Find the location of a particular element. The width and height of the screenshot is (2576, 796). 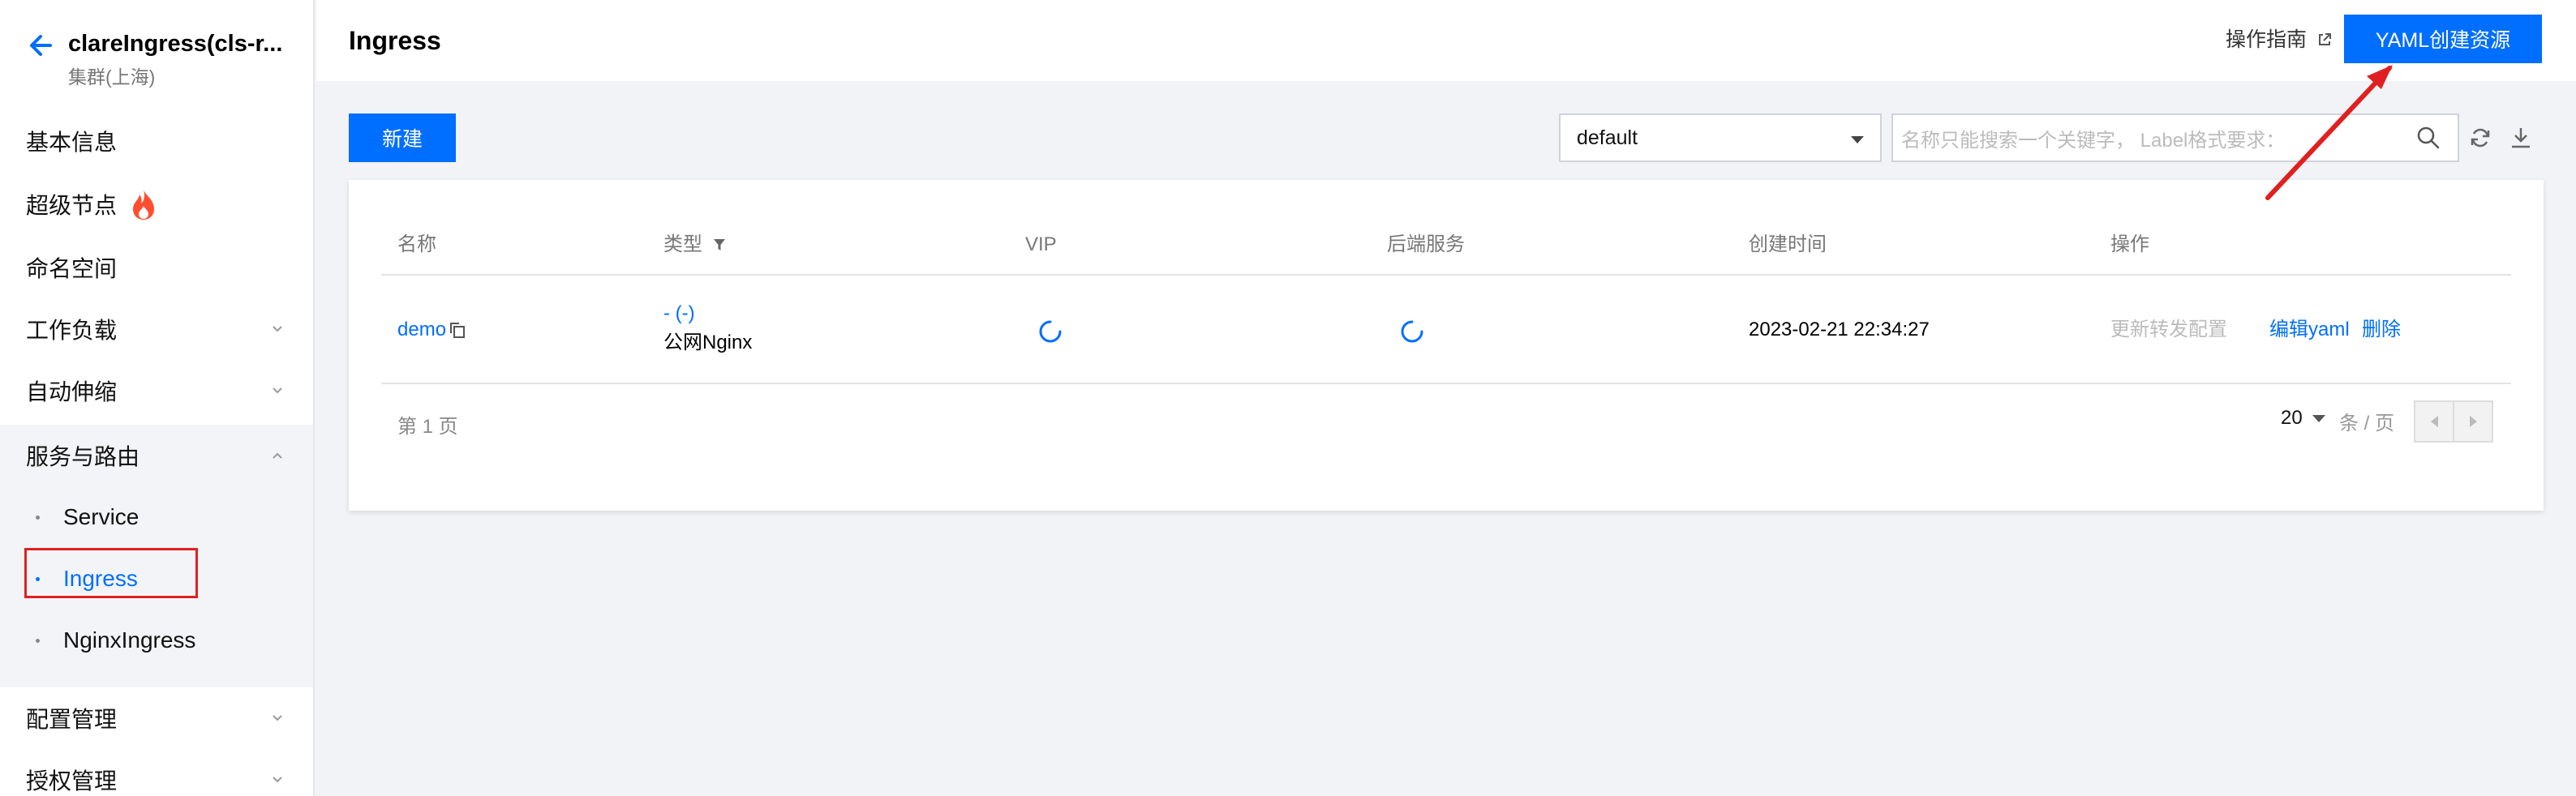

column-header-backend: 后端服务 is located at coordinates (1426, 244).